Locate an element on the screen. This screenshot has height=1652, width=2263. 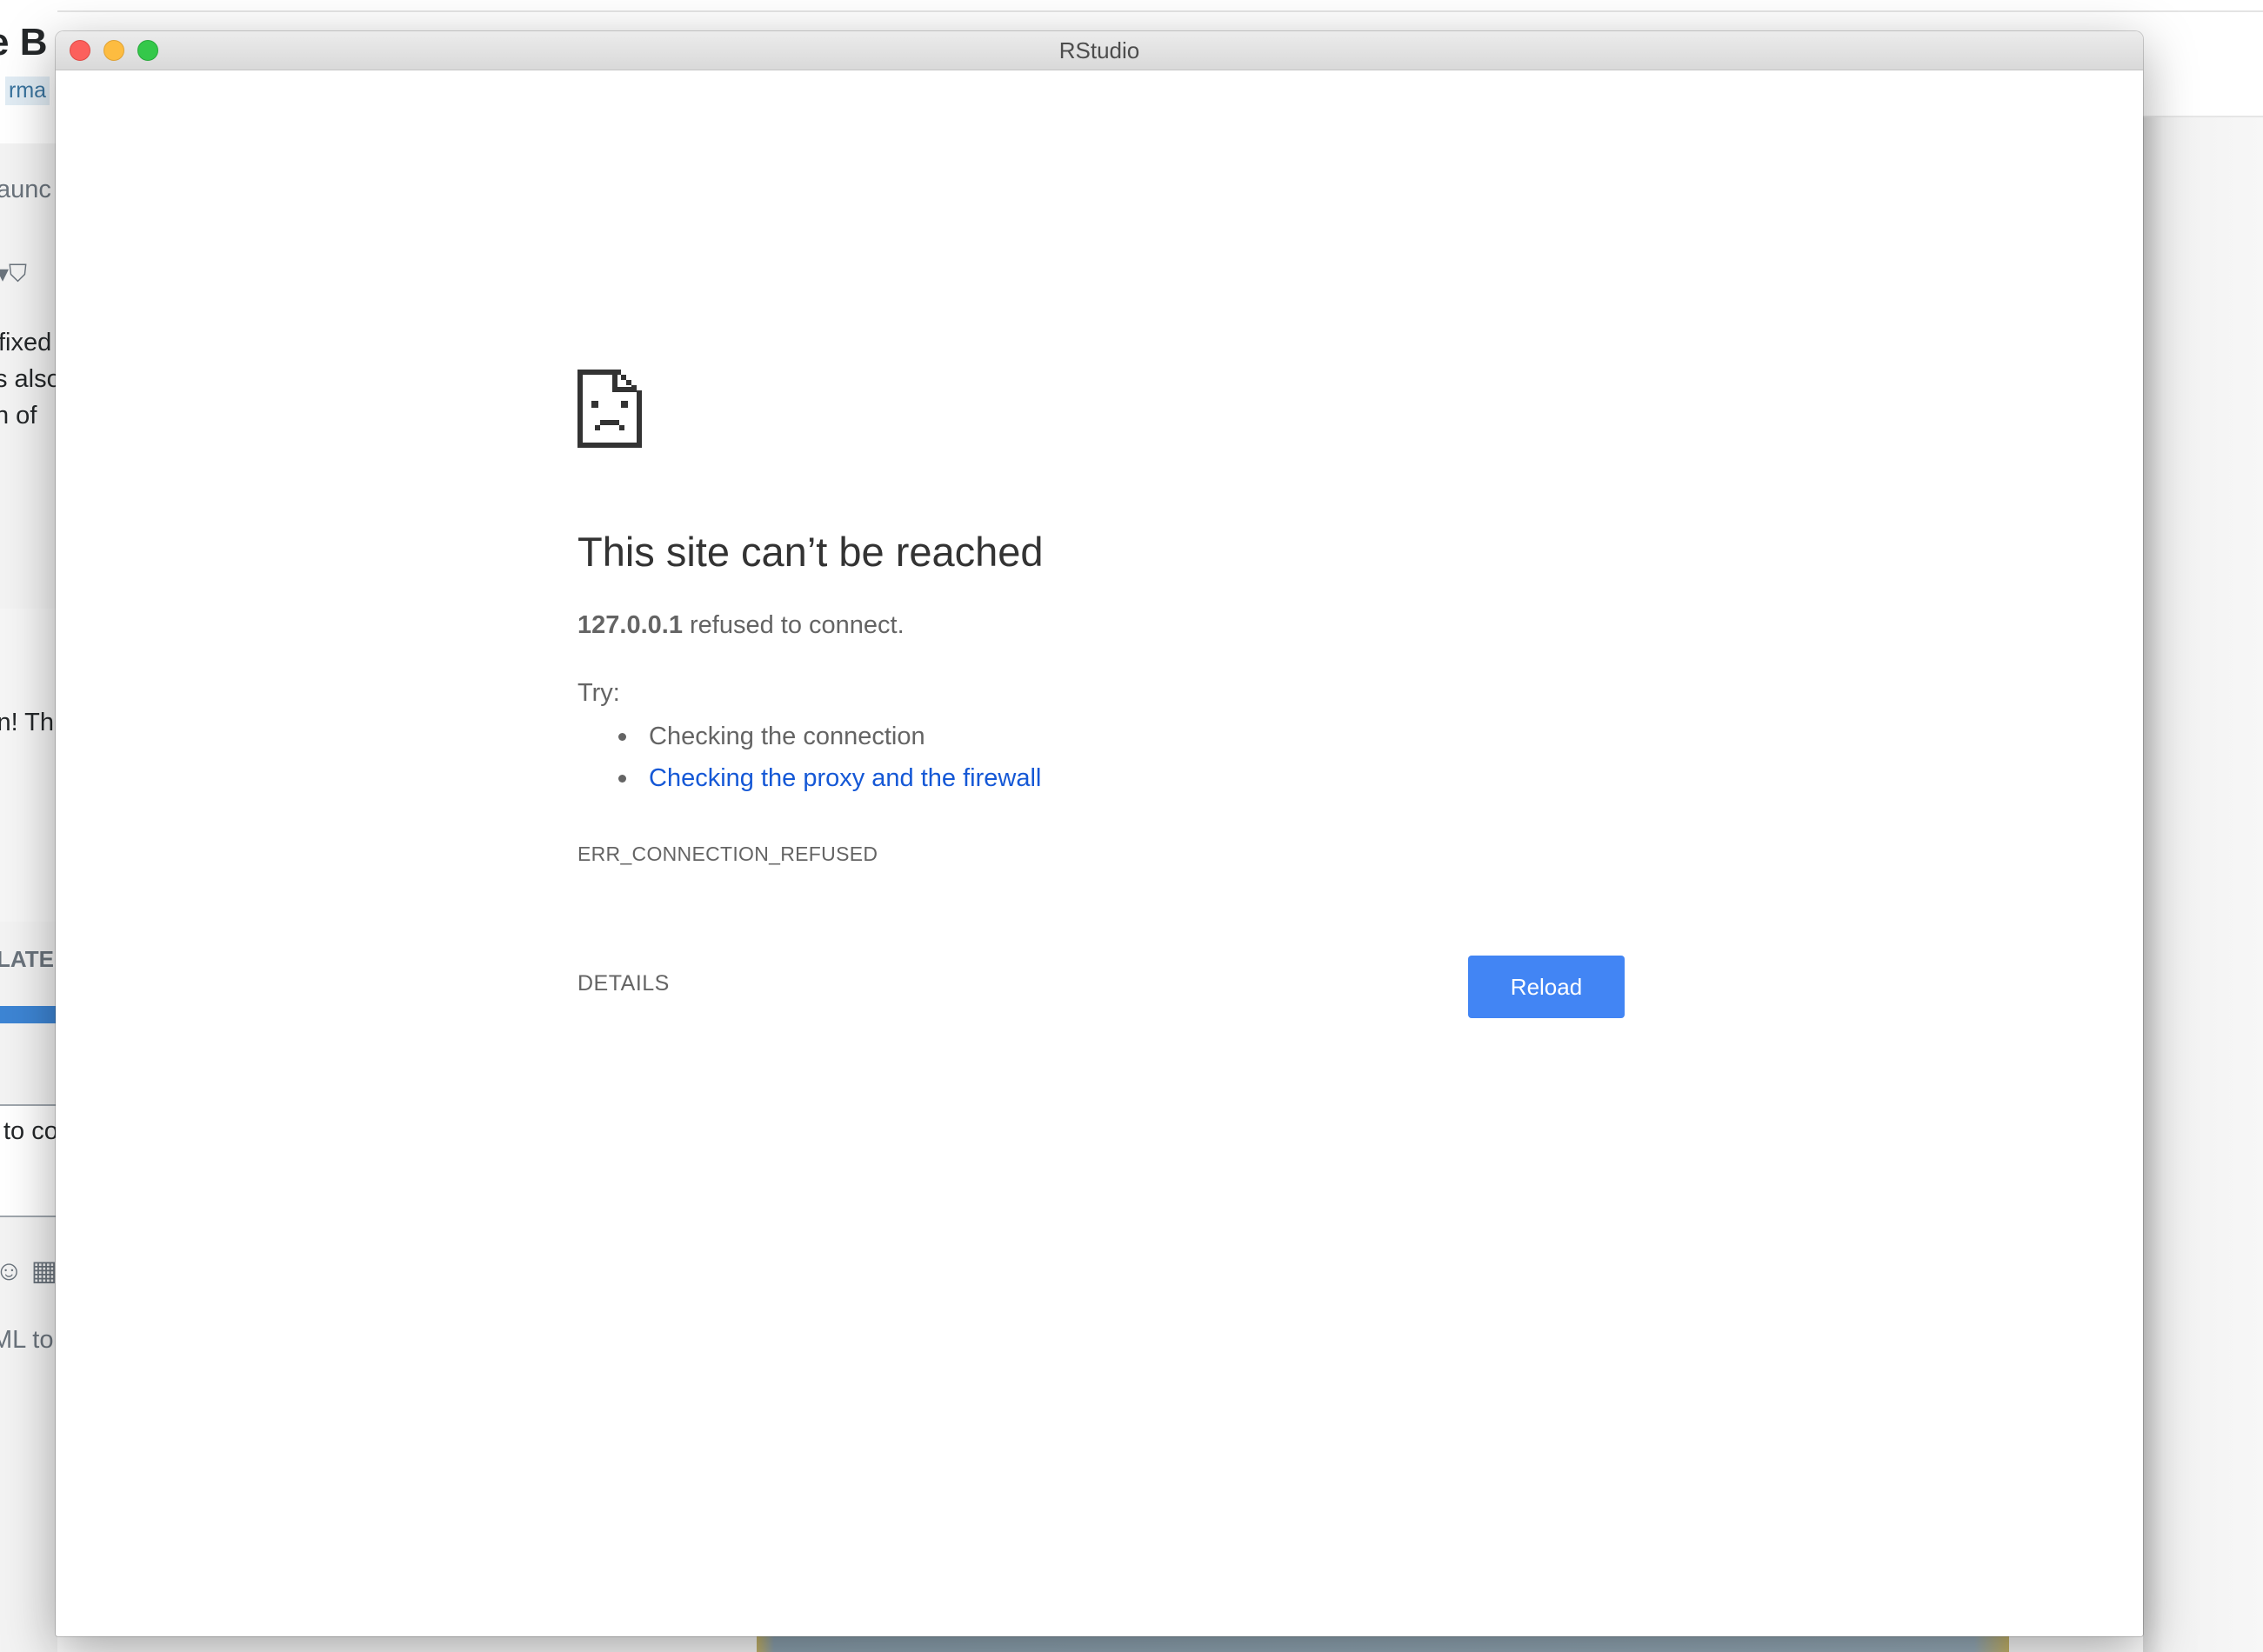
sad-page-icon is located at coordinates (609, 409).